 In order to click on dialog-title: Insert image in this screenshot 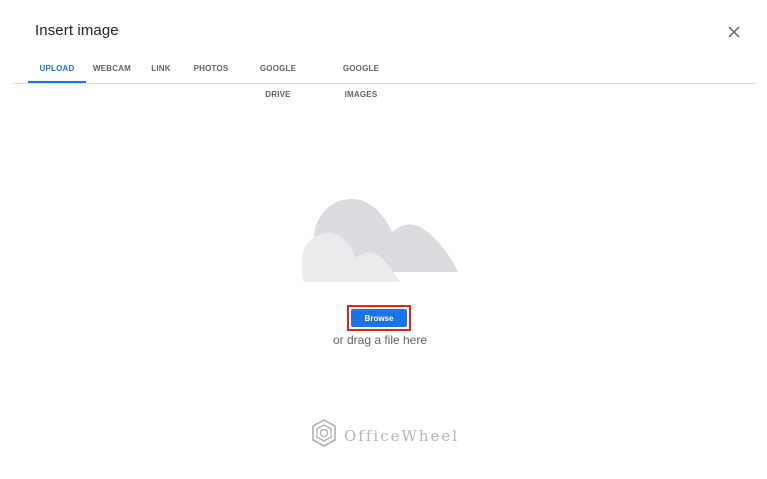, I will do `click(77, 30)`.